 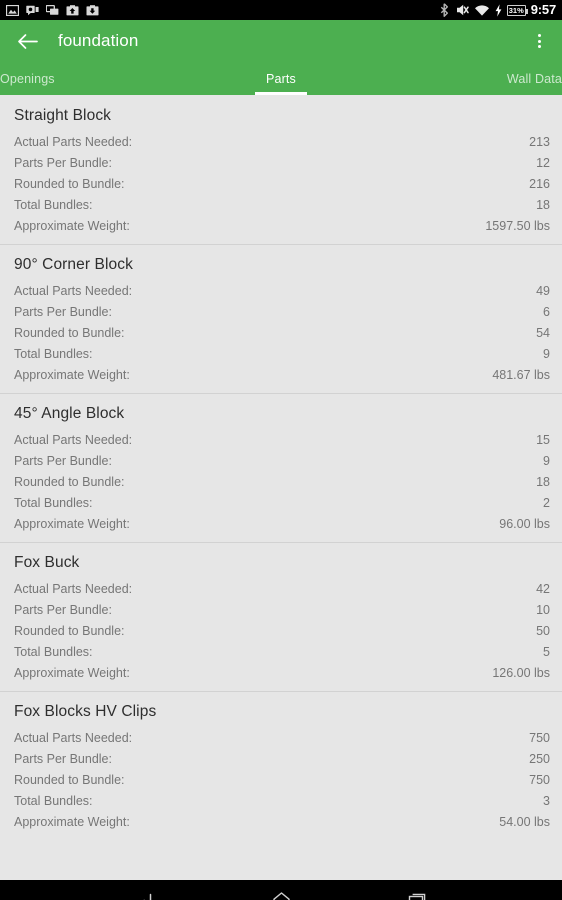 What do you see at coordinates (534, 78) in the screenshot?
I see `tab-label: Wall Data` at bounding box center [534, 78].